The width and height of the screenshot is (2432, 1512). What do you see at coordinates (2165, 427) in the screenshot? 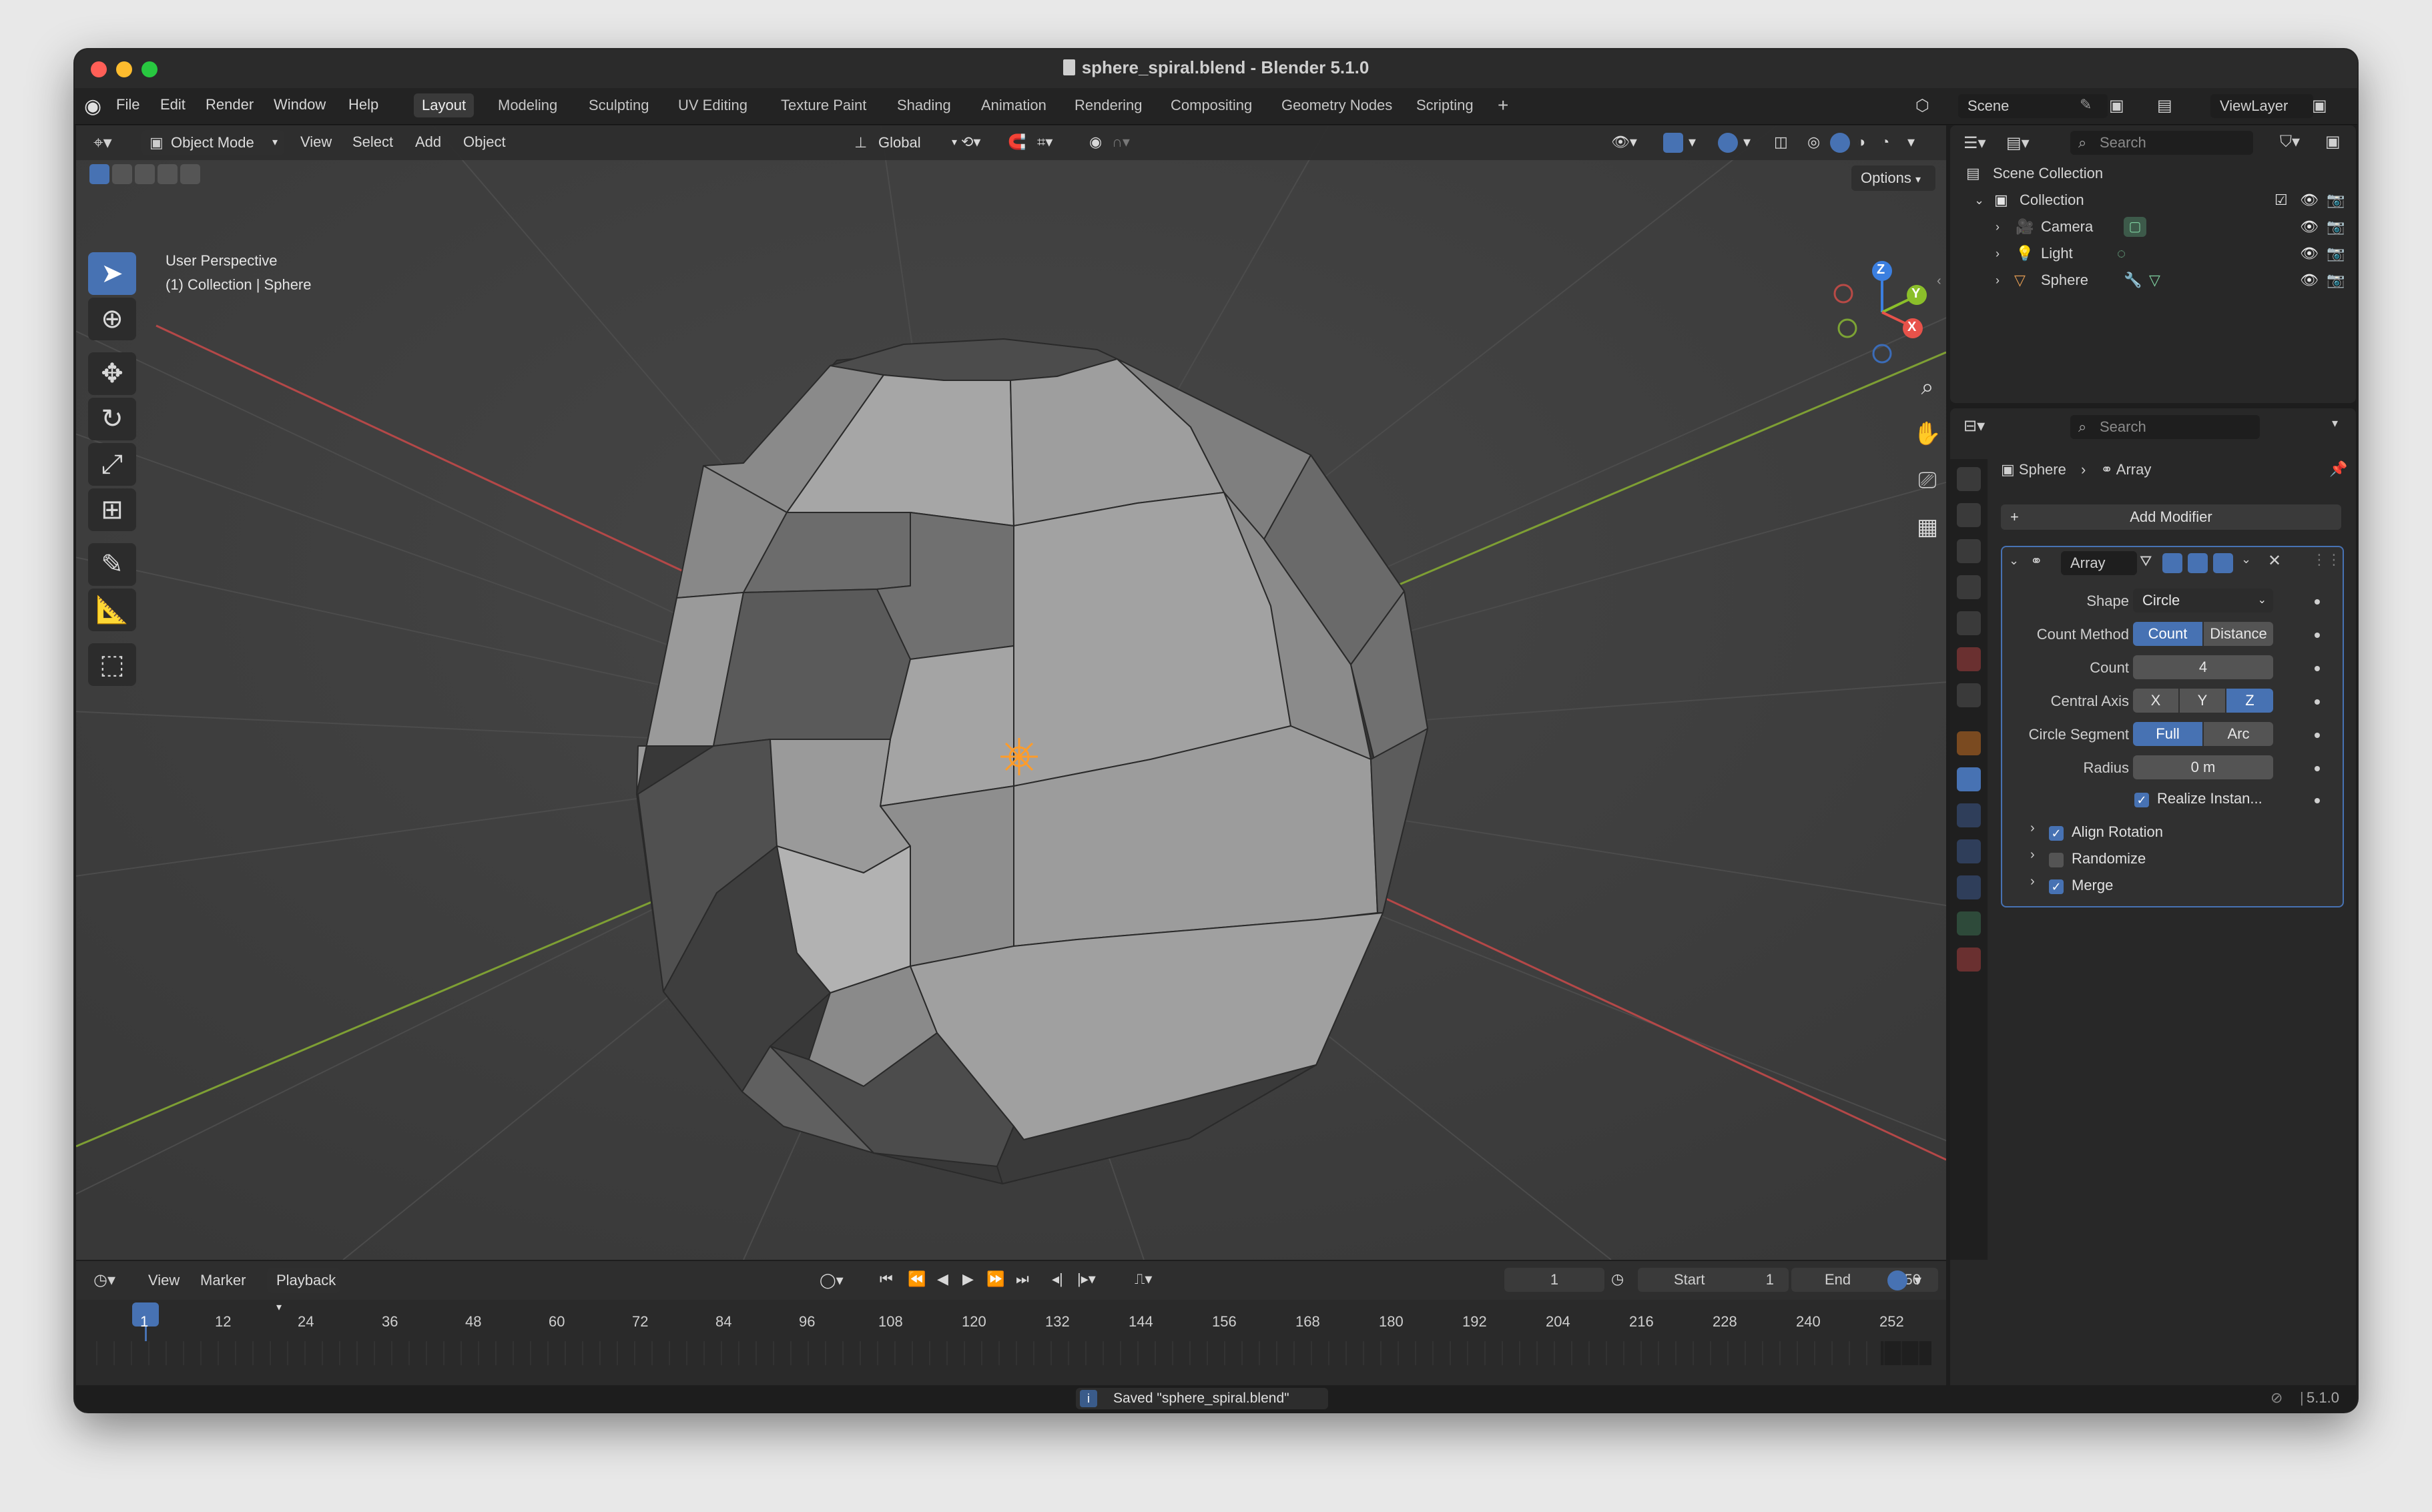
I see `properties-search-input: ⌕ Search` at bounding box center [2165, 427].